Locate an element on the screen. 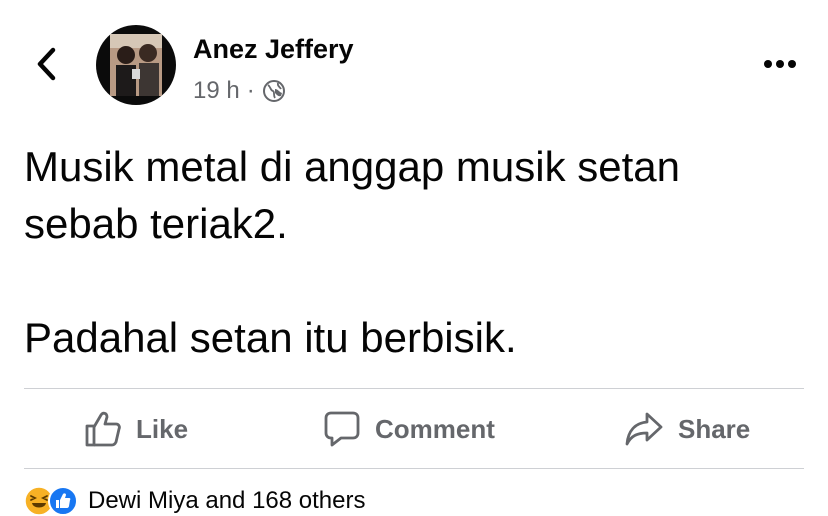 The height and width of the screenshot is (516, 828). comment-label: Comment is located at coordinates (435, 428).